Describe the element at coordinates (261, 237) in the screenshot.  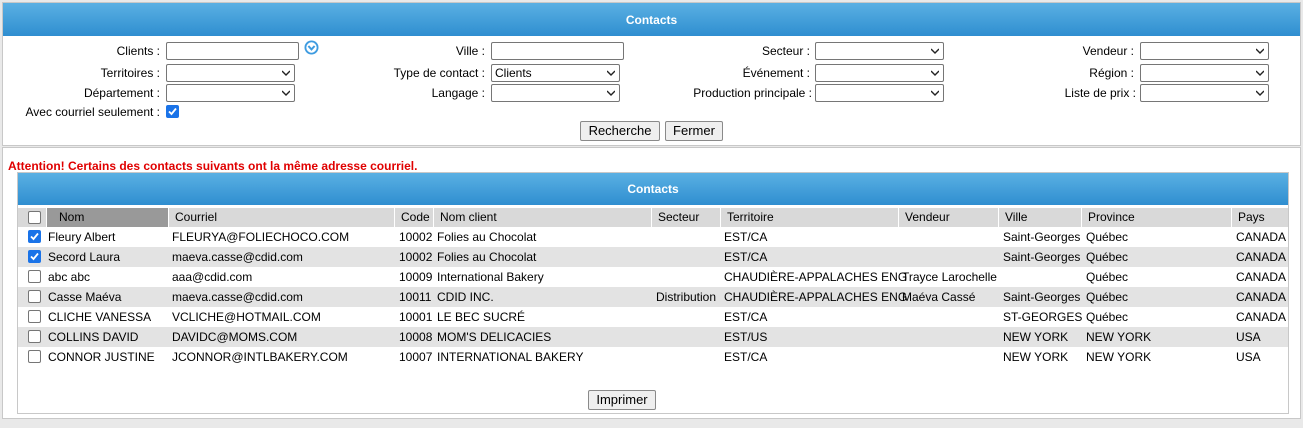
I see `cell-courriel: FLEURYA@FOLIECHOCO.COM` at that location.